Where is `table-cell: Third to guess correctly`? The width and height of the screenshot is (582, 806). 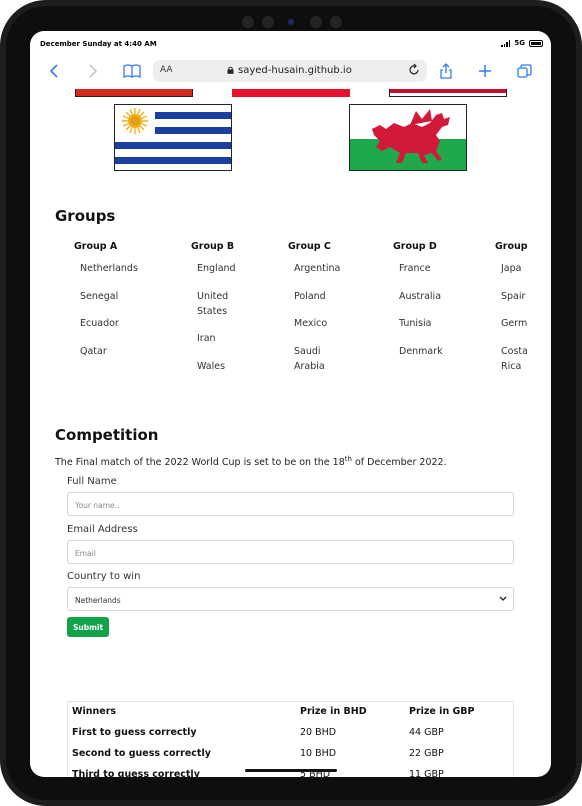
table-cell: Third to guess correctly is located at coordinates (136, 773).